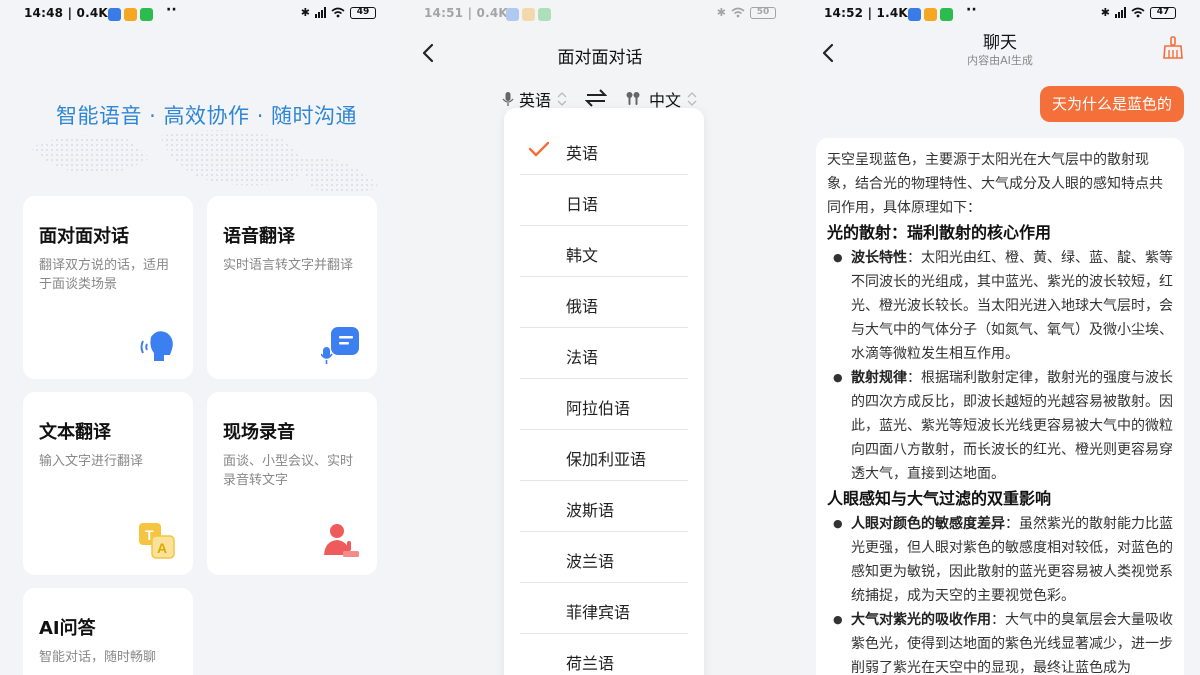  What do you see at coordinates (259, 432) in the screenshot?
I see `card-title: 现场录音` at bounding box center [259, 432].